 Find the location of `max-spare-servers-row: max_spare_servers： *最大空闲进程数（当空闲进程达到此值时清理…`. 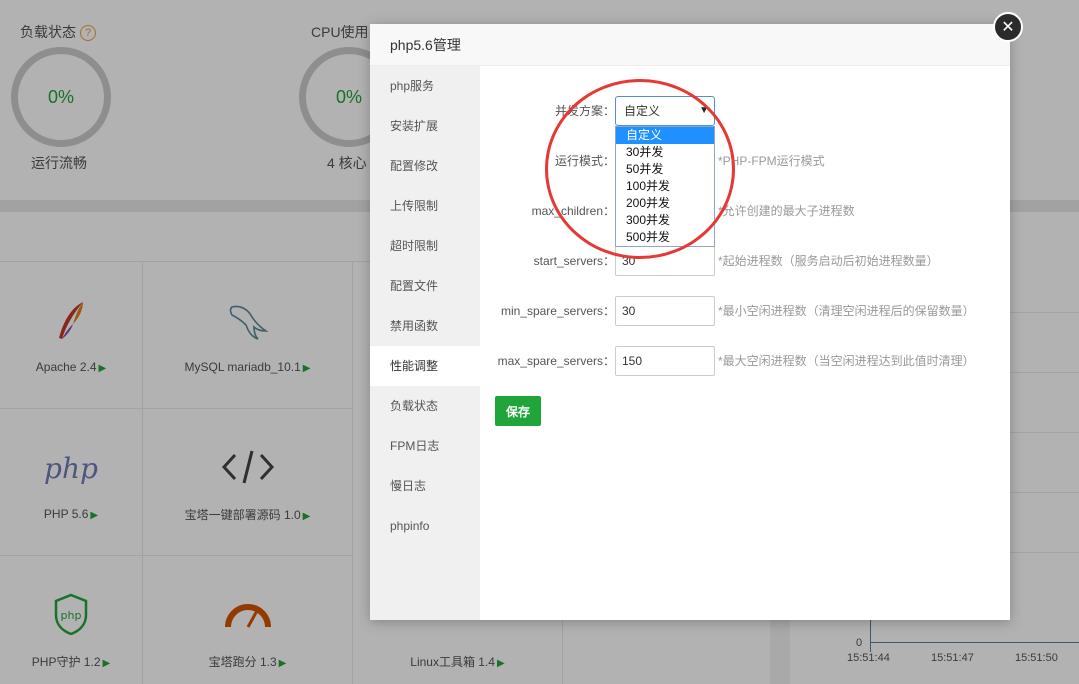

max-spare-servers-row: max_spare_servers： *最大空闲进程数（当空闲进程达到此值时清理… is located at coordinates (745, 361).